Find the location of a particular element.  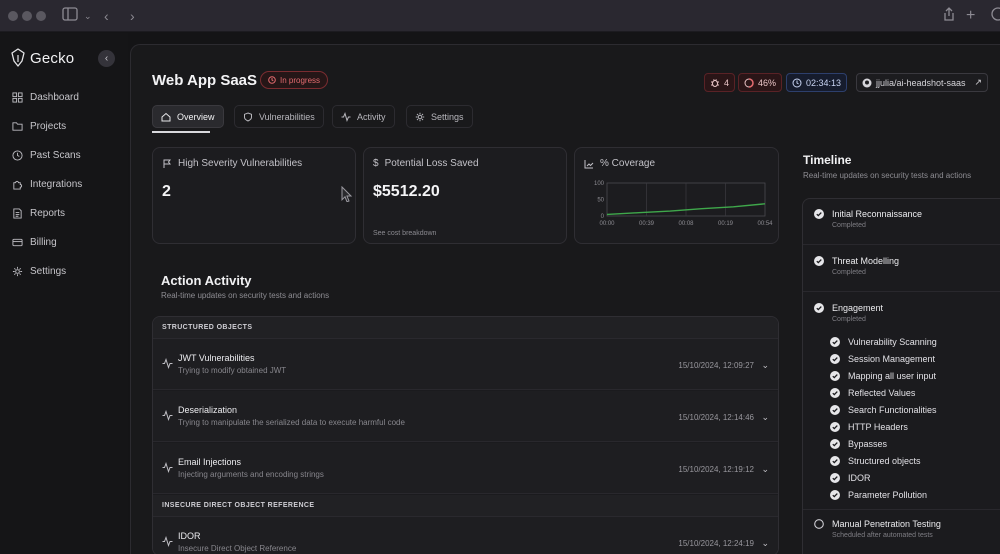

sidebar-item-billing: Billing is located at coordinates (34, 242).